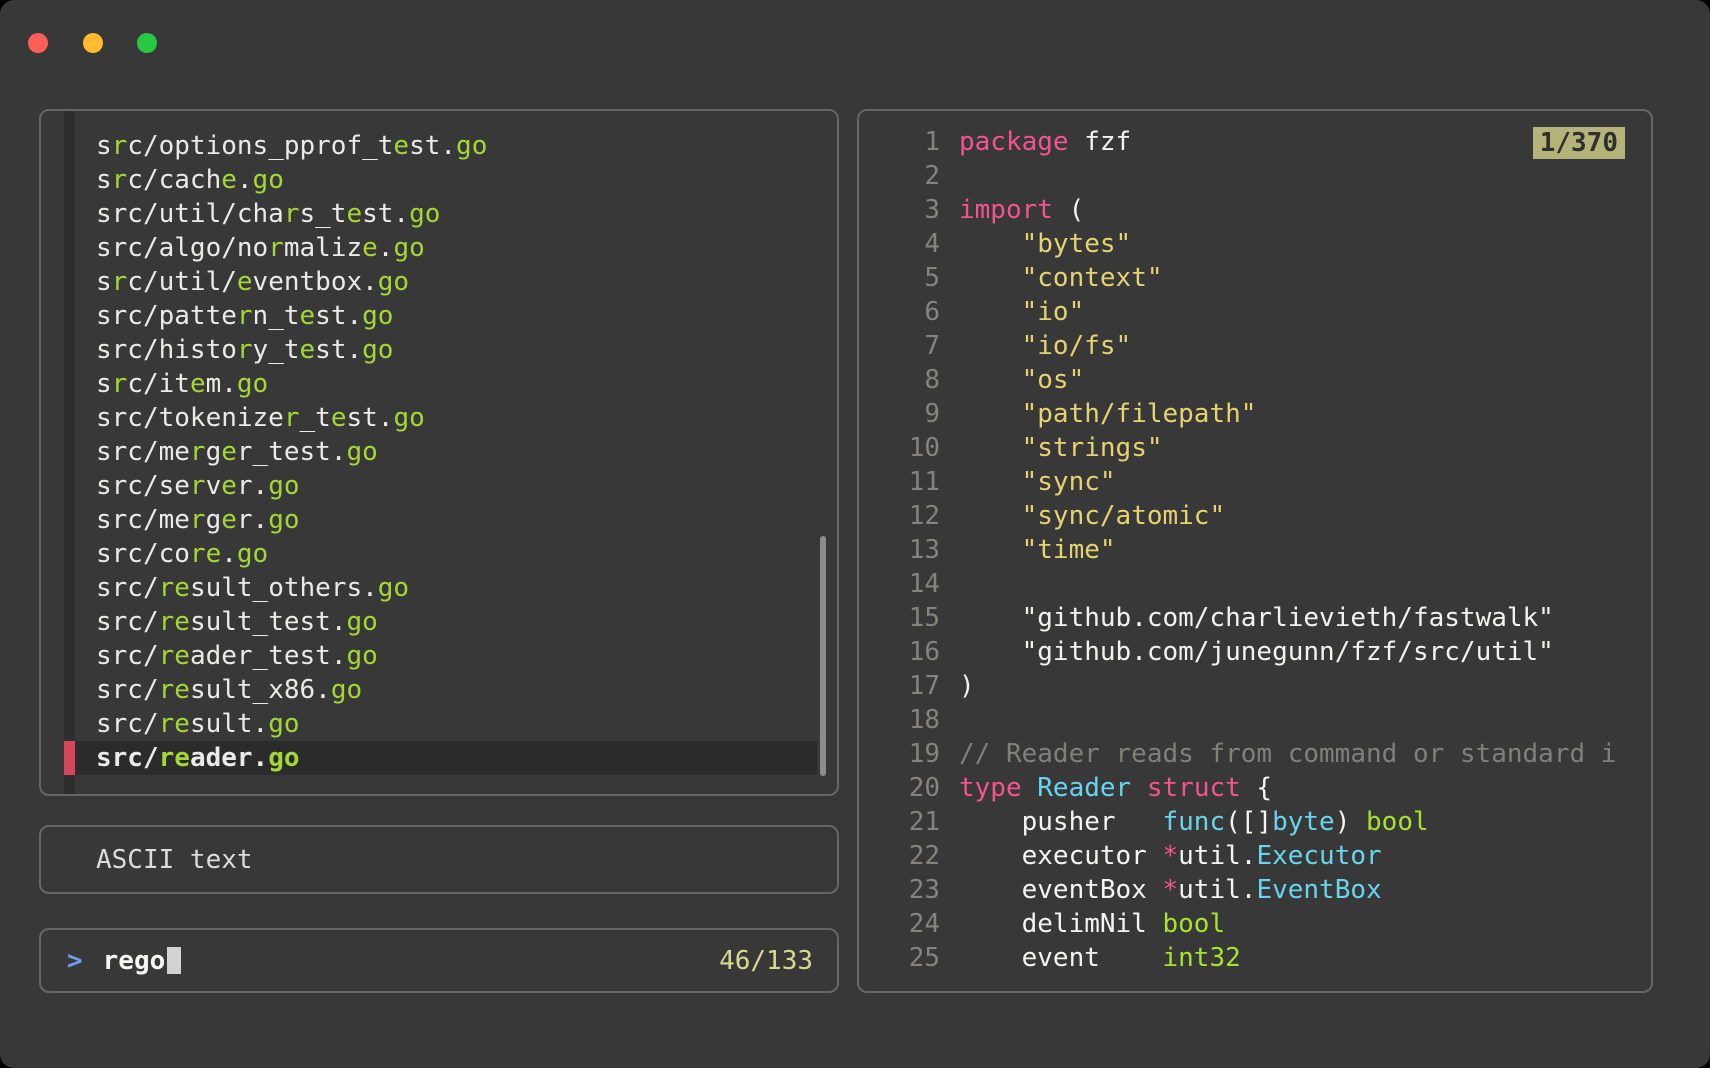 Image resolution: width=1710 pixels, height=1068 pixels. Describe the element at coordinates (1092, 278) in the screenshot. I see `code-text: "context"` at that location.